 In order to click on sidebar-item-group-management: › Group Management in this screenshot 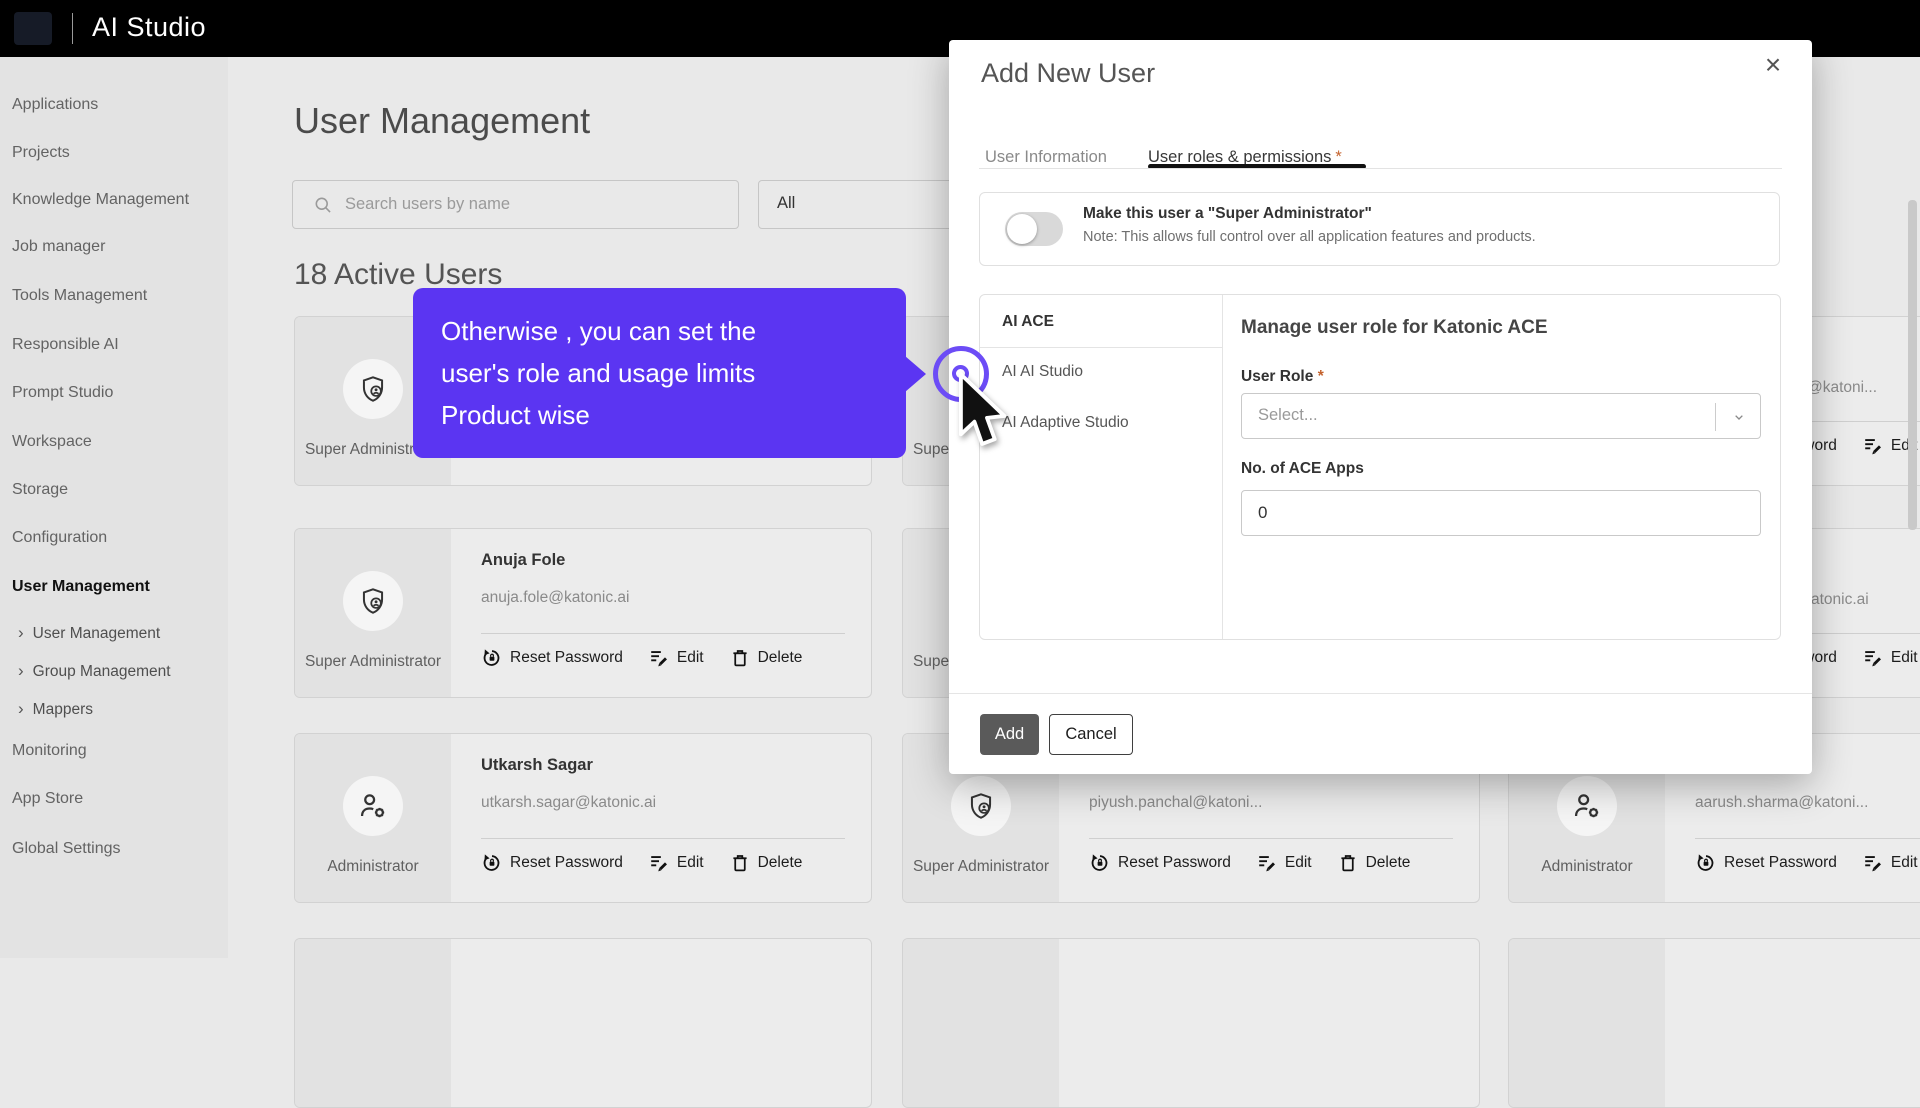, I will do `click(94, 671)`.